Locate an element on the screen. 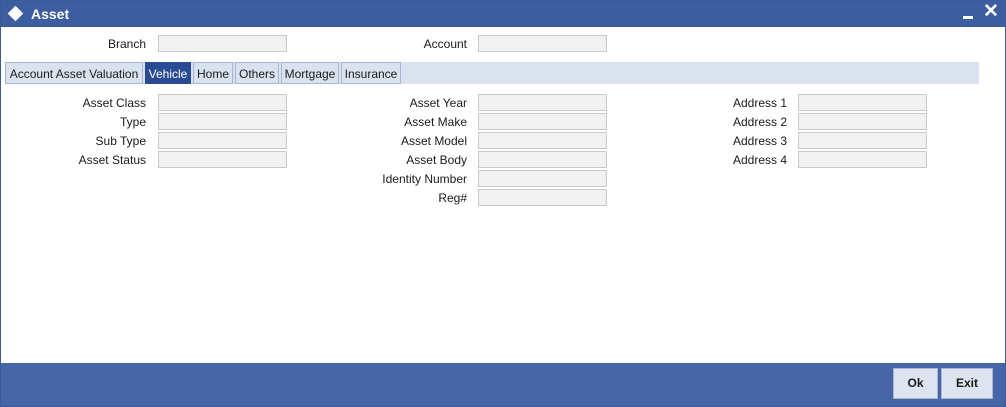  address-1-label: Address 1 is located at coordinates (759, 103).